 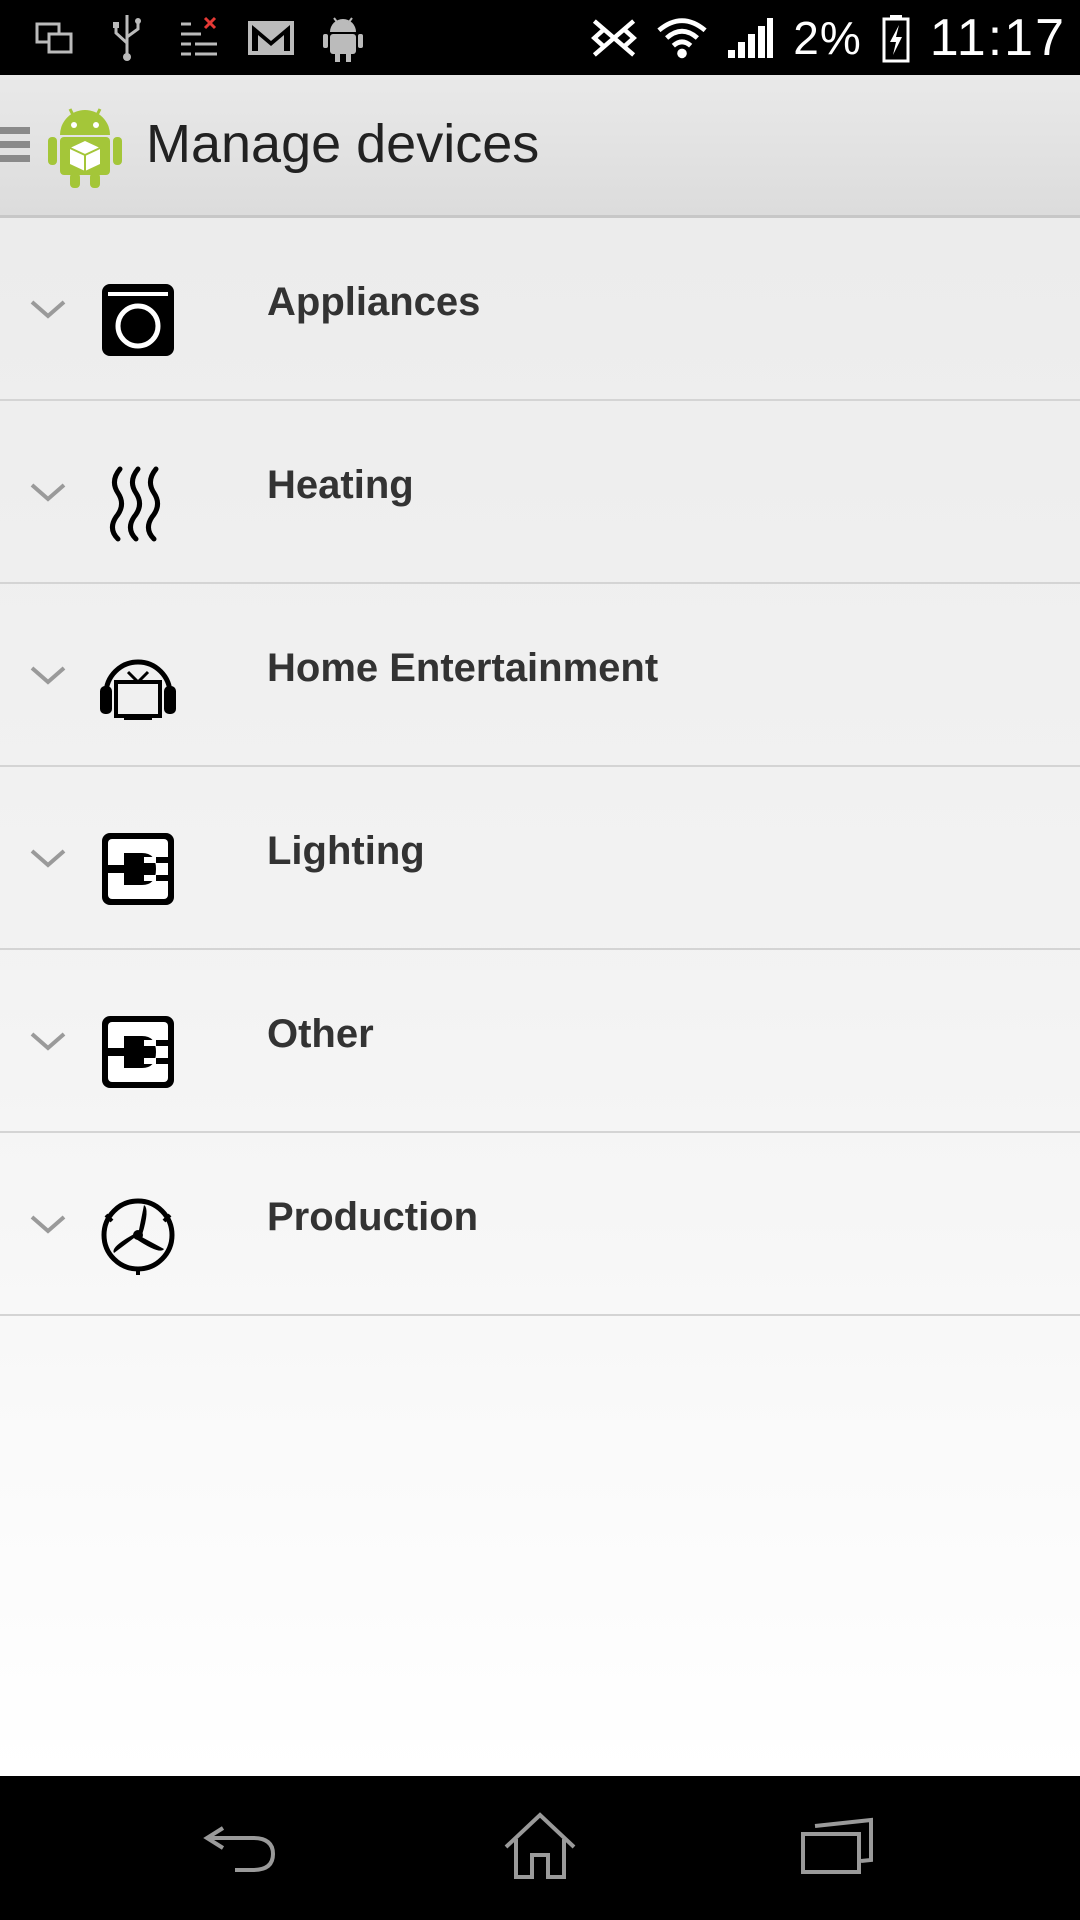 I want to click on battery-charging-icon, so click(x=896, y=38).